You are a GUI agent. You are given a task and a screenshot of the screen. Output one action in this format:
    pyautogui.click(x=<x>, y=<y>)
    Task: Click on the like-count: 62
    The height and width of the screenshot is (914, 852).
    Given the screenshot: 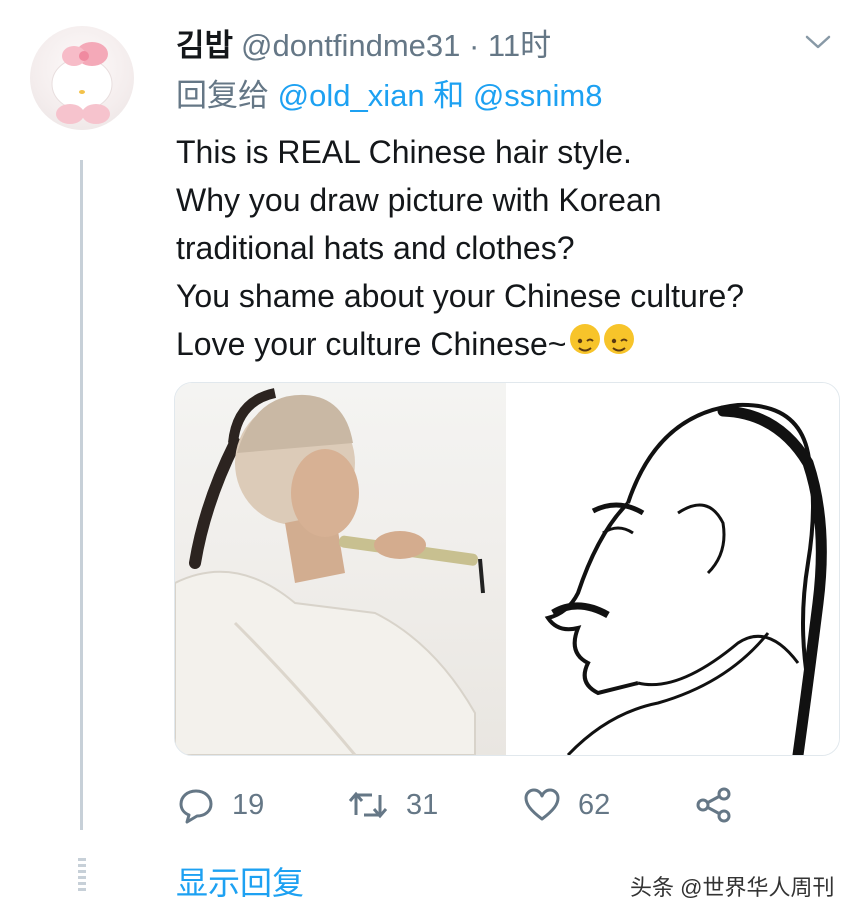 What is the action you would take?
    pyautogui.click(x=594, y=804)
    